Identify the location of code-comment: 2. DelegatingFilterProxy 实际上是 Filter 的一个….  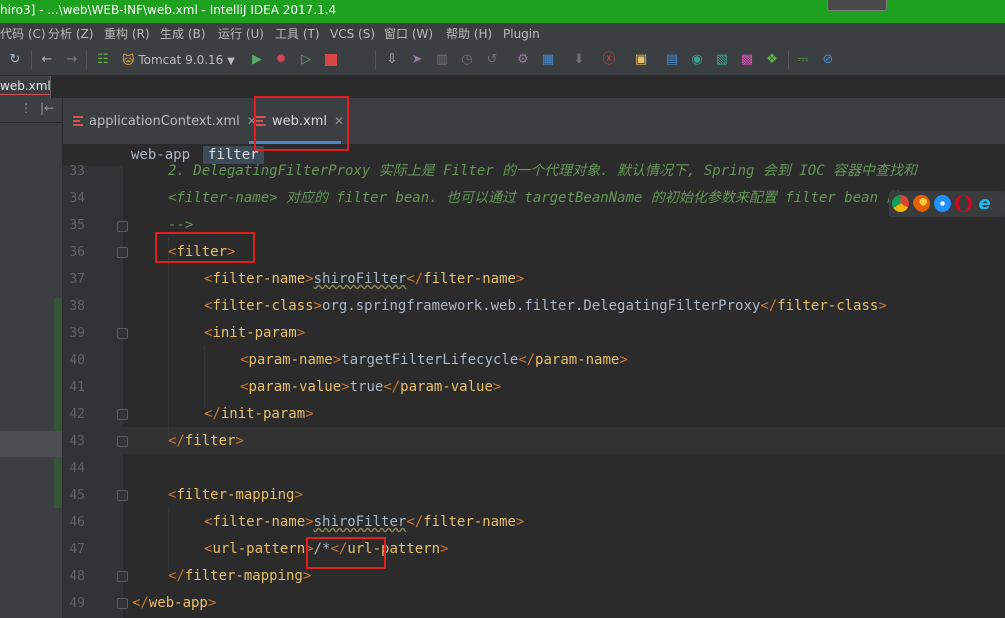
(543, 171).